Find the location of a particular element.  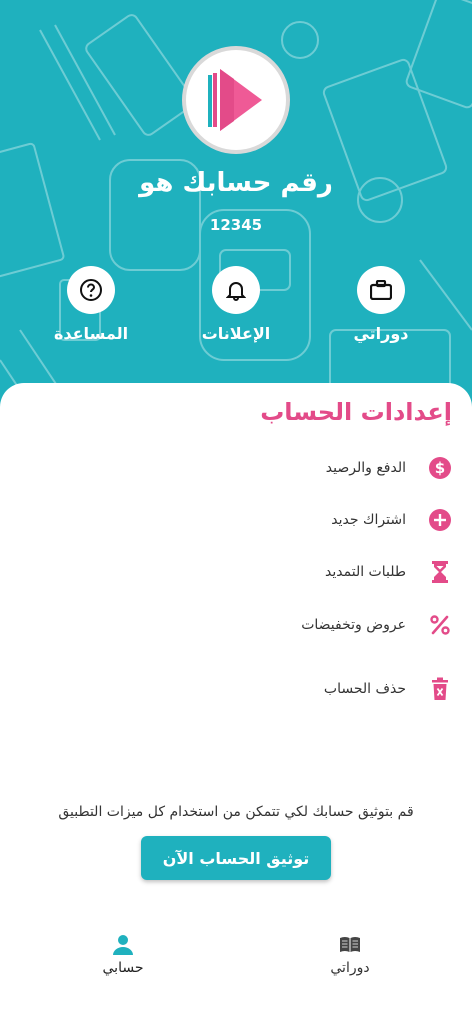

bell-icon is located at coordinates (236, 291).